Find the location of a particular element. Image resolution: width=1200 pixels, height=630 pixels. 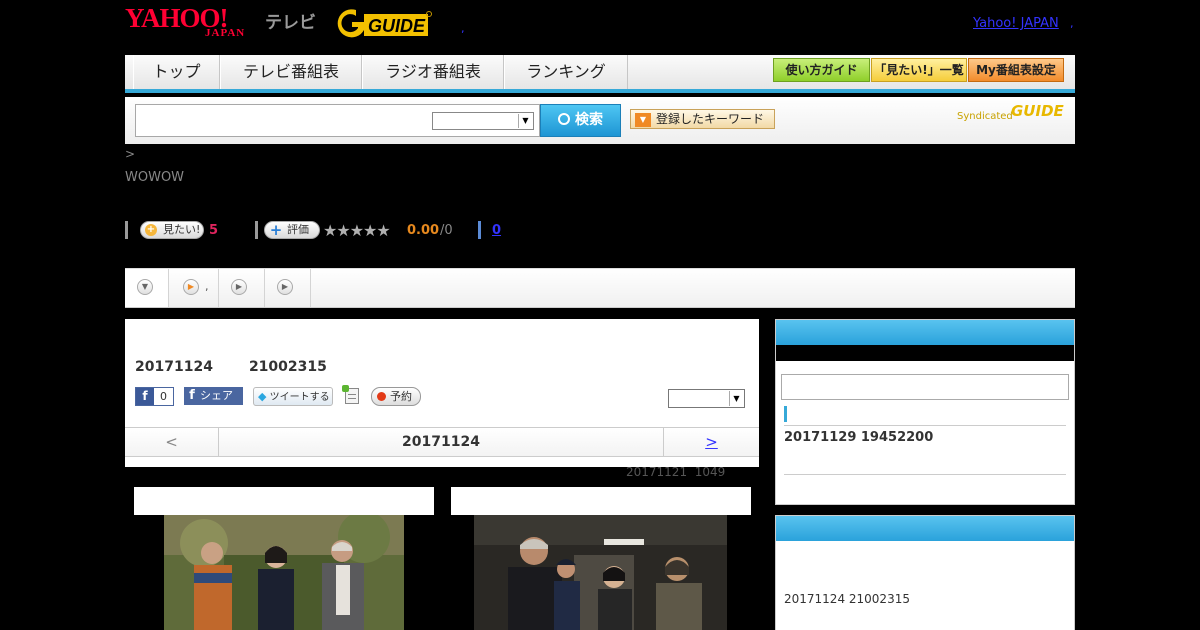

program-photo-2-image is located at coordinates (600, 572).